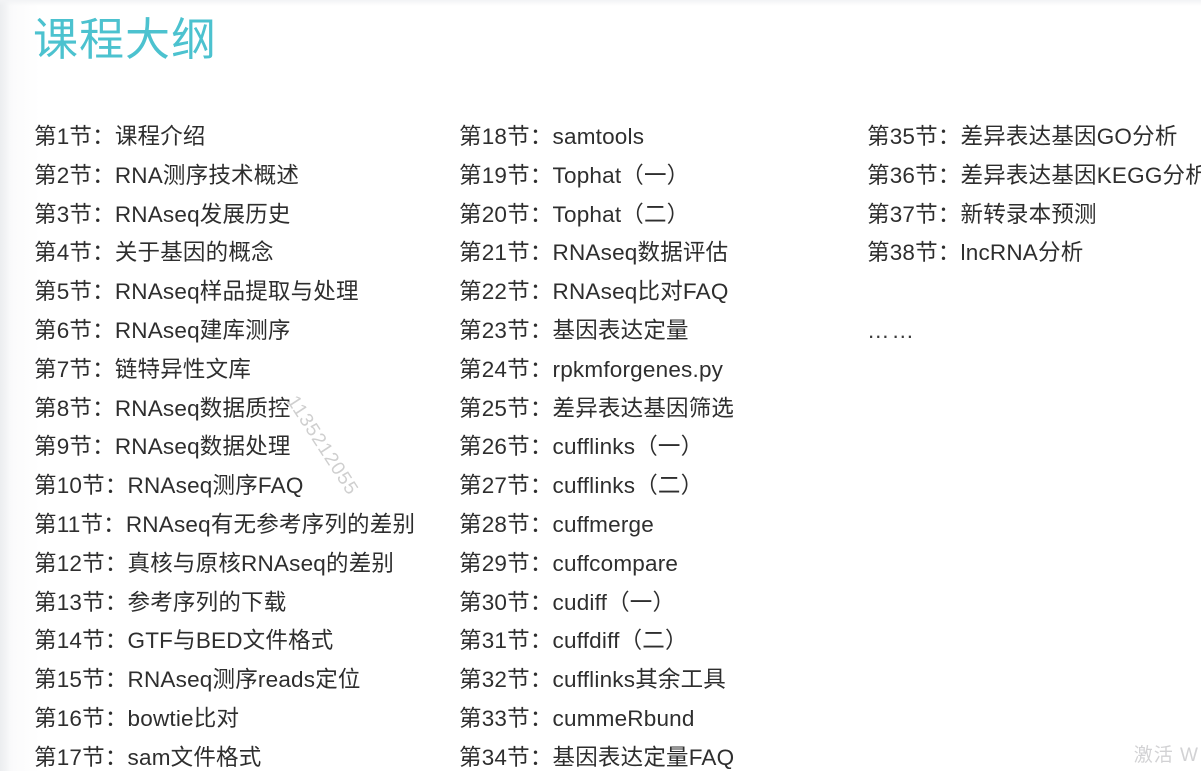  Describe the element at coordinates (1032, 253) in the screenshot. I see `lesson-item: 第38节：lncRNA分析` at that location.